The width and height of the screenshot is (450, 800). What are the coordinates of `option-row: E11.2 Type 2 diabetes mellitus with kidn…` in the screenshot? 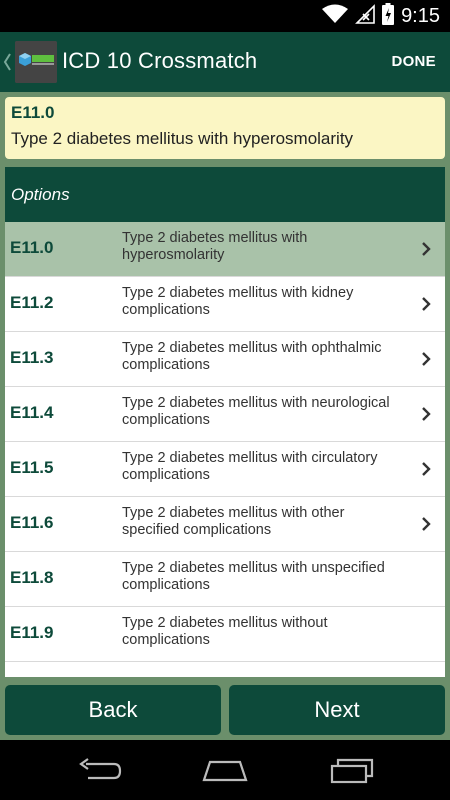 It's located at (225, 304).